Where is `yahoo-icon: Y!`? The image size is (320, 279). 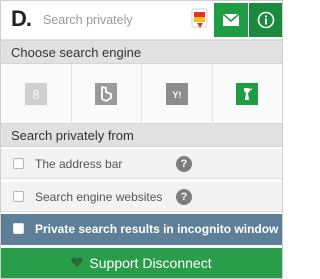
yahoo-icon: Y! is located at coordinates (176, 93).